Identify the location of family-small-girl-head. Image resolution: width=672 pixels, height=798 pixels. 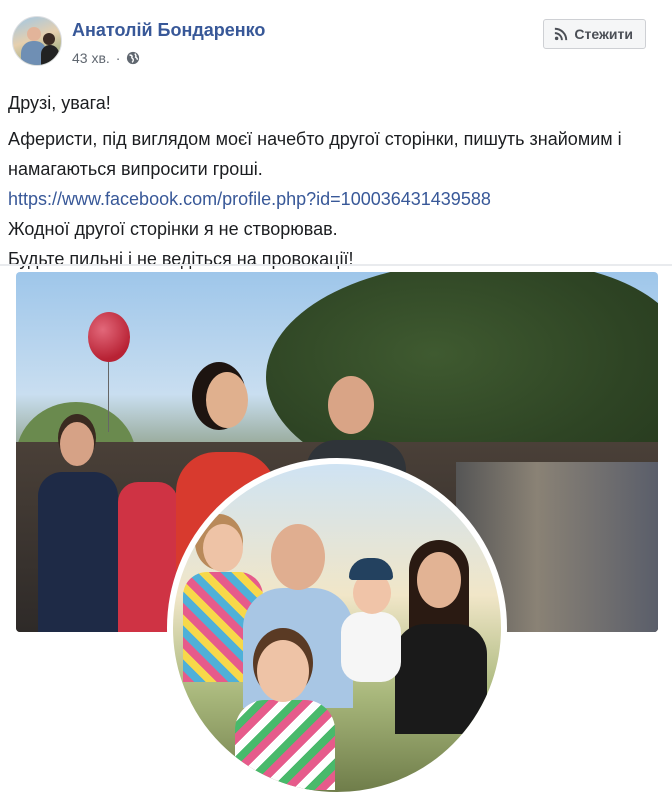
(283, 671).